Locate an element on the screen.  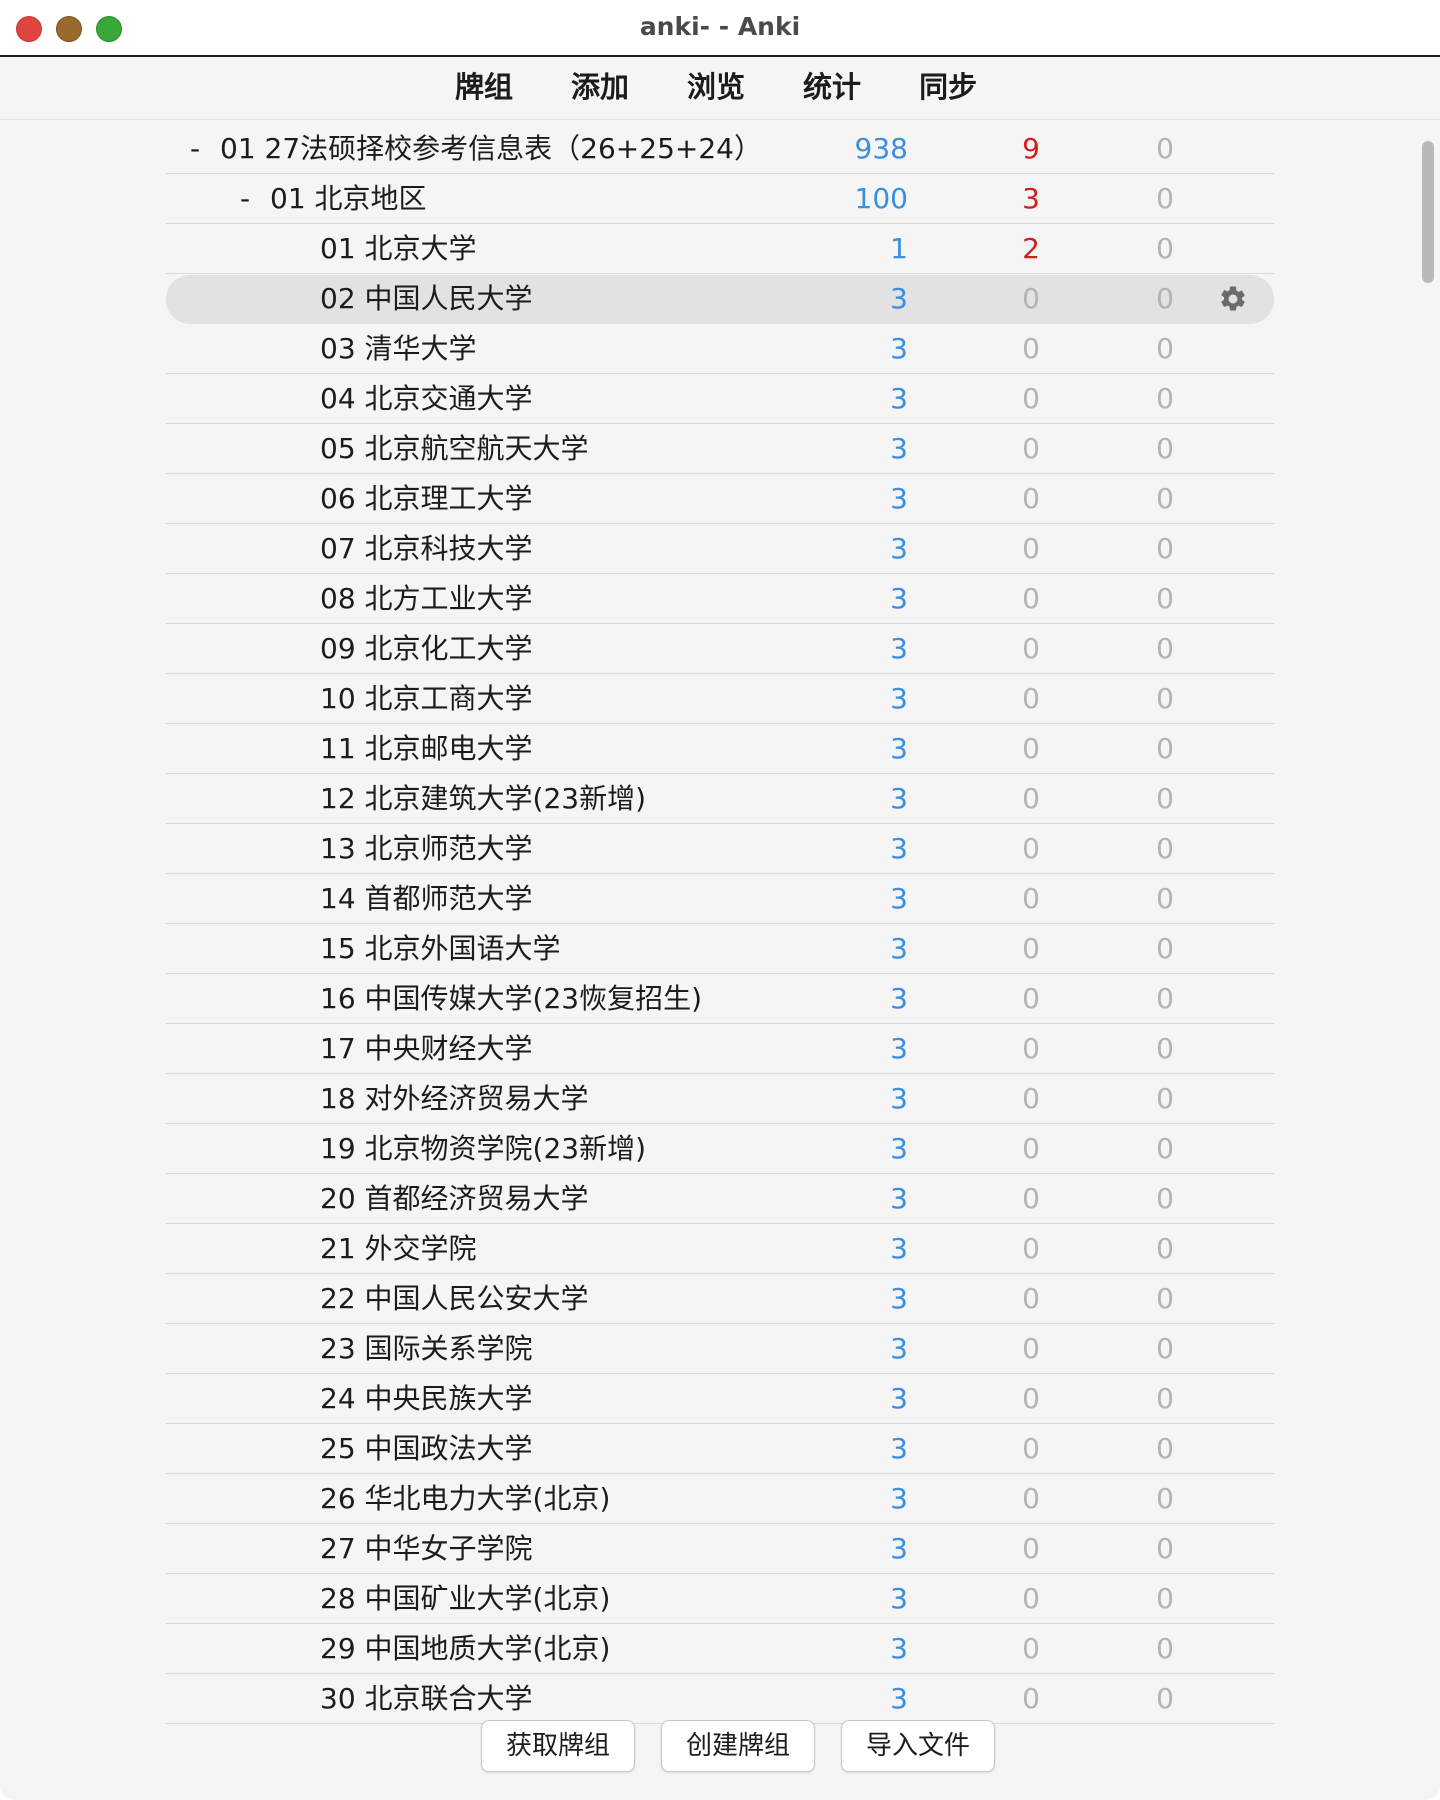
deck-name: 28 中国矿业大学(北京) is located at coordinates (465, 1599).